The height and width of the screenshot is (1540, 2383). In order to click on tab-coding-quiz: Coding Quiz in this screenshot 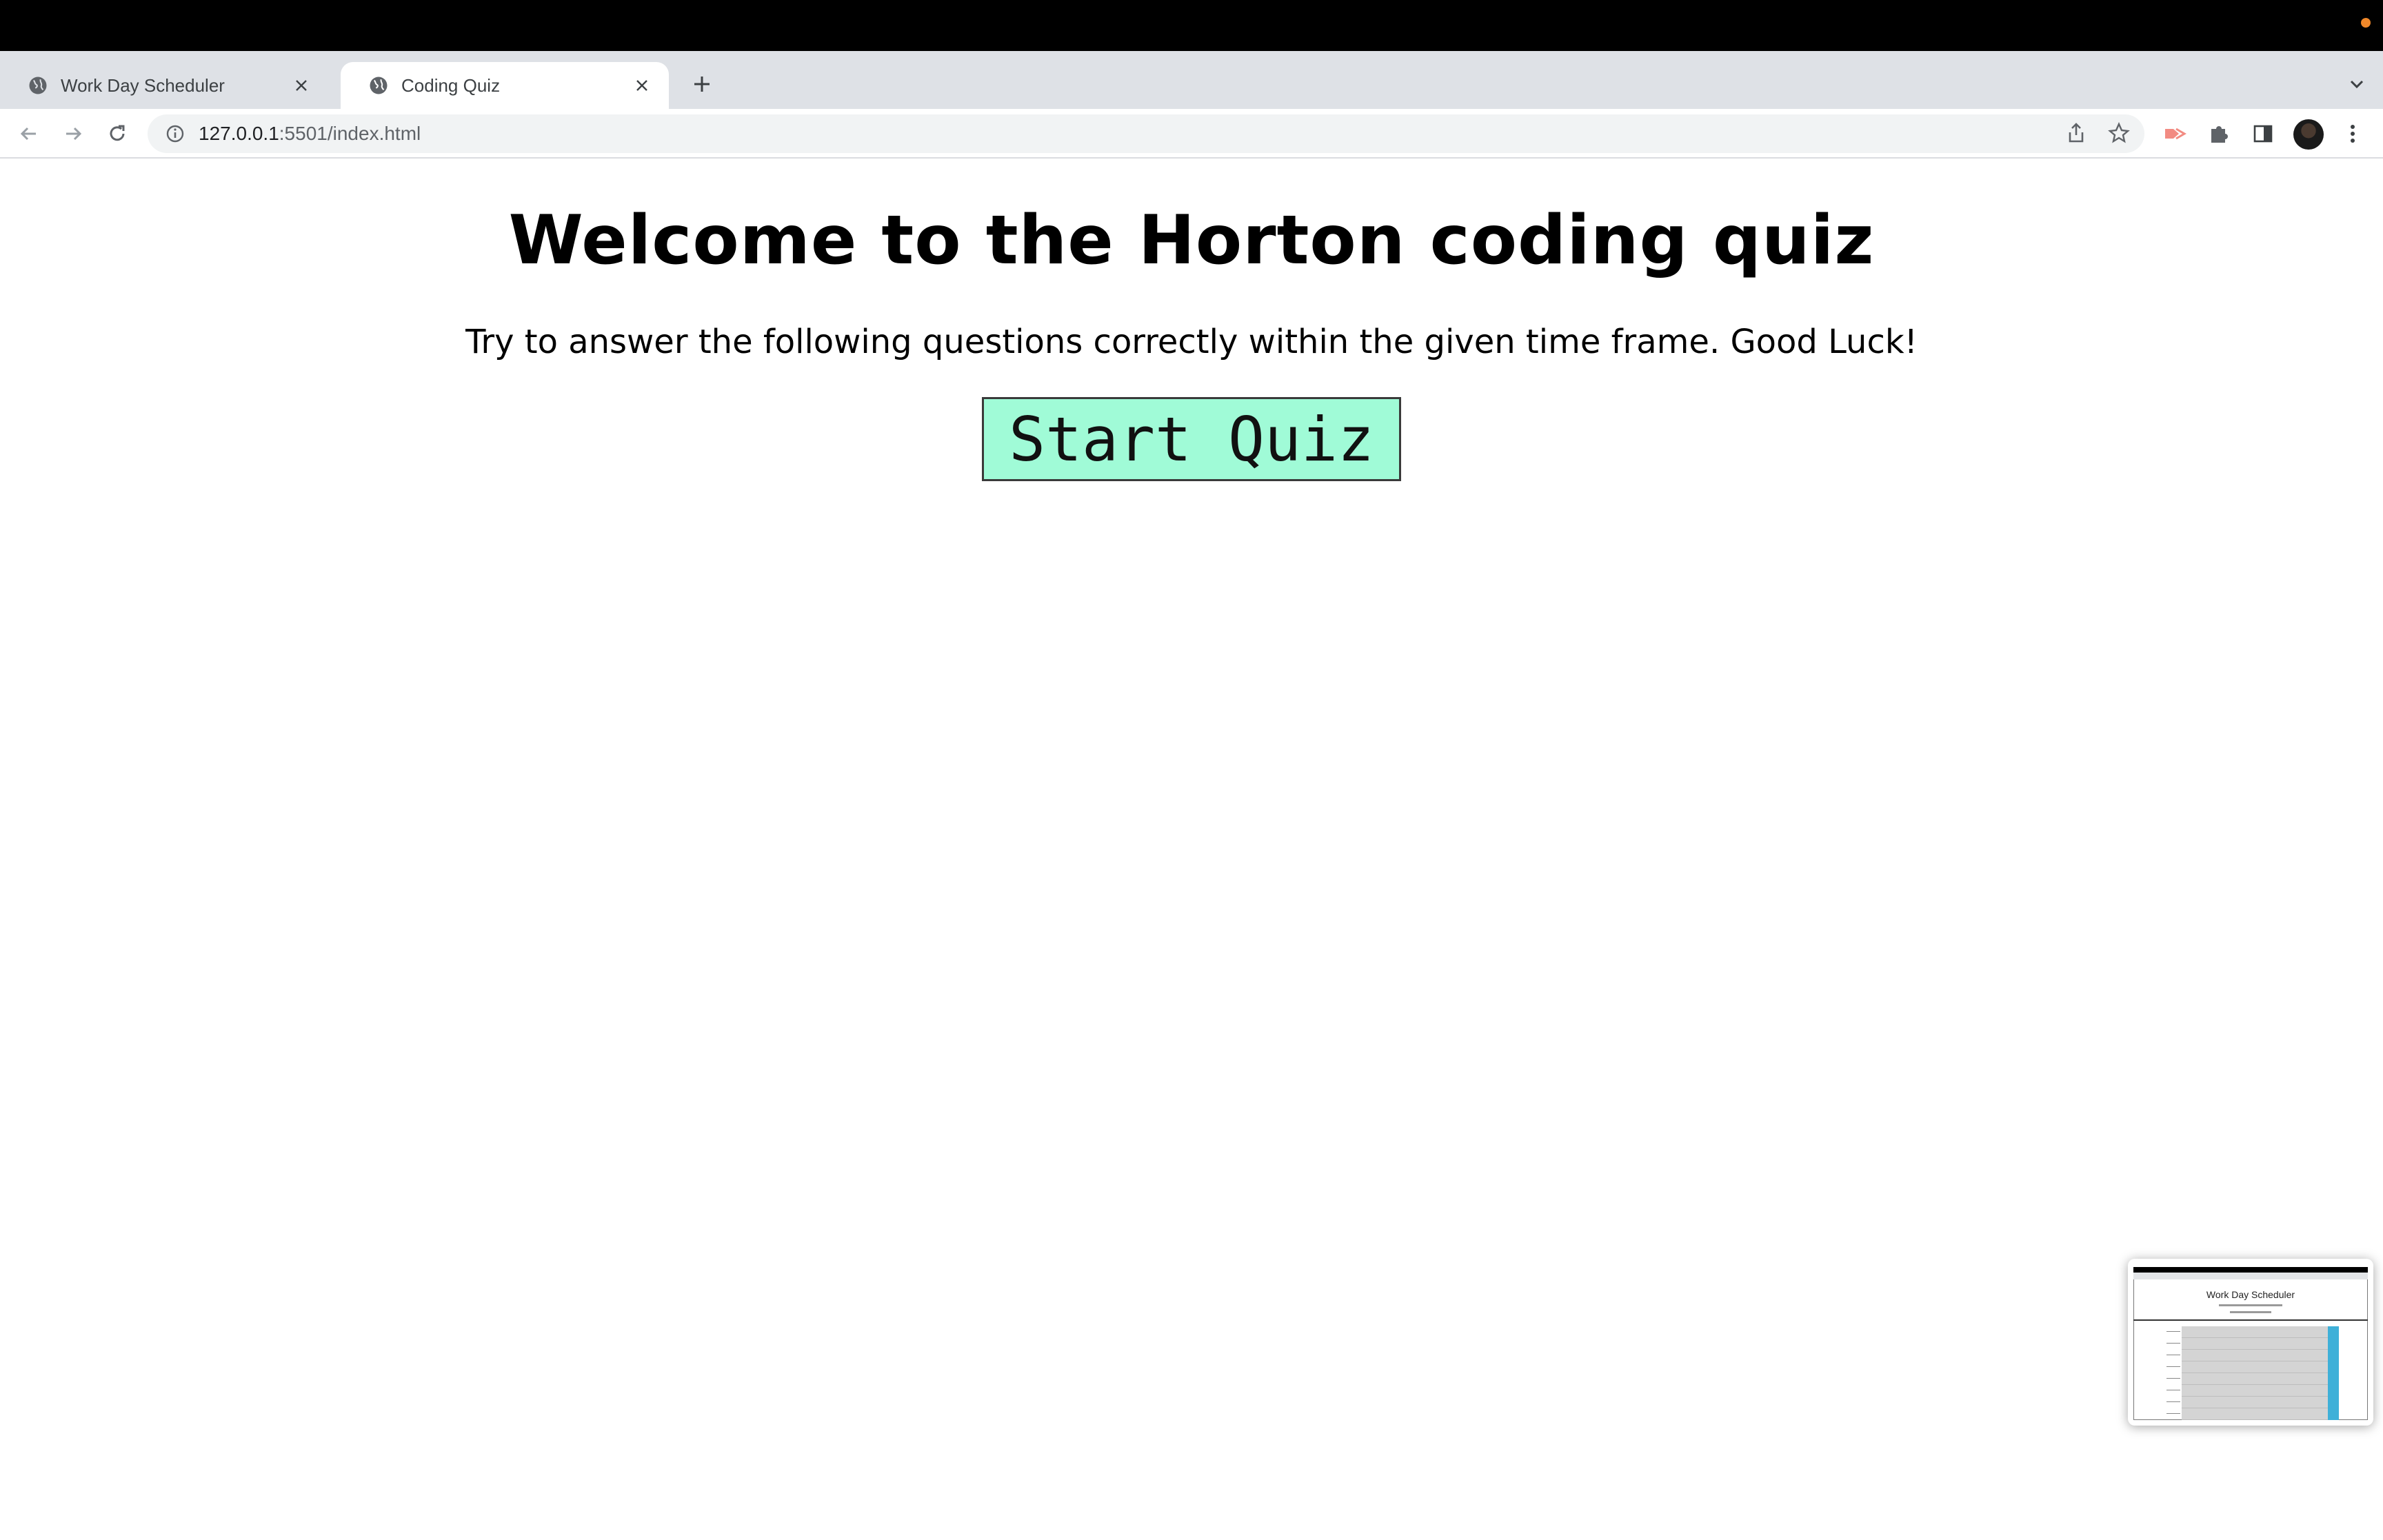, I will do `click(505, 86)`.